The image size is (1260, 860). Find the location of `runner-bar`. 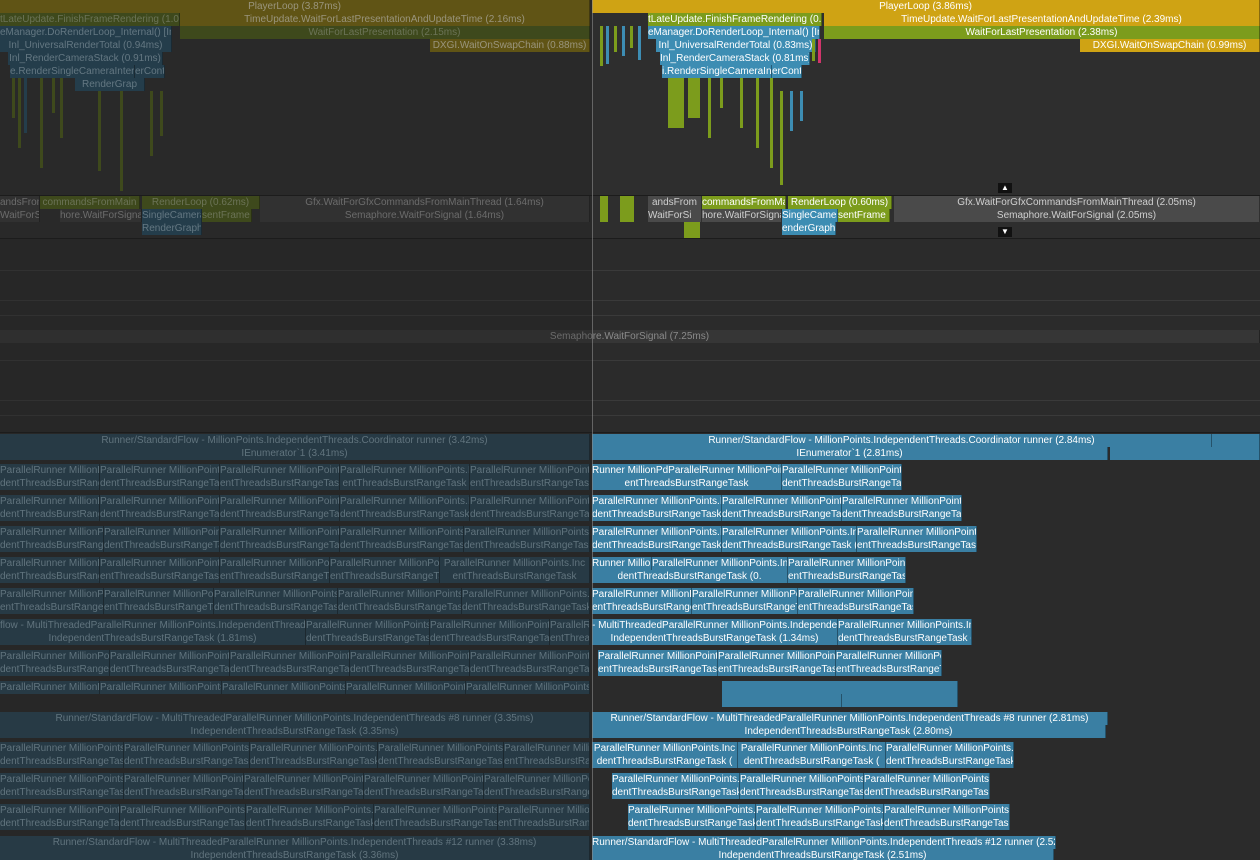

runner-bar is located at coordinates (1185, 453).